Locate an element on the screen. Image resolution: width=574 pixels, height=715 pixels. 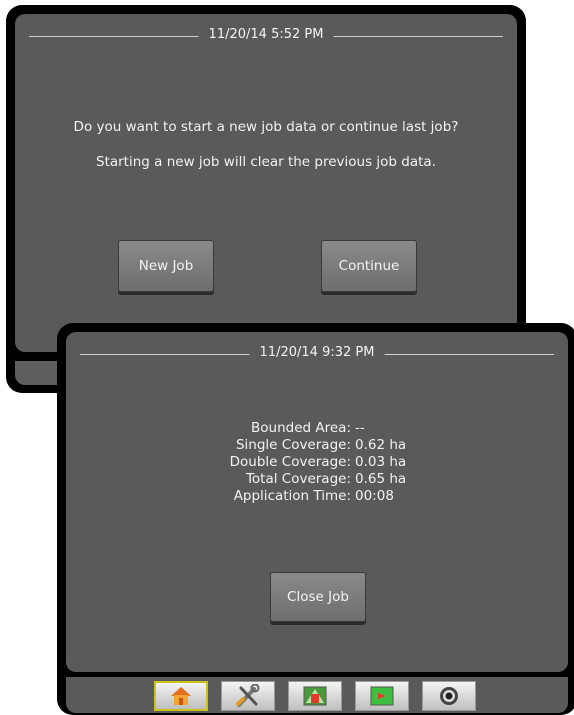
camera-icon is located at coordinates (449, 696).